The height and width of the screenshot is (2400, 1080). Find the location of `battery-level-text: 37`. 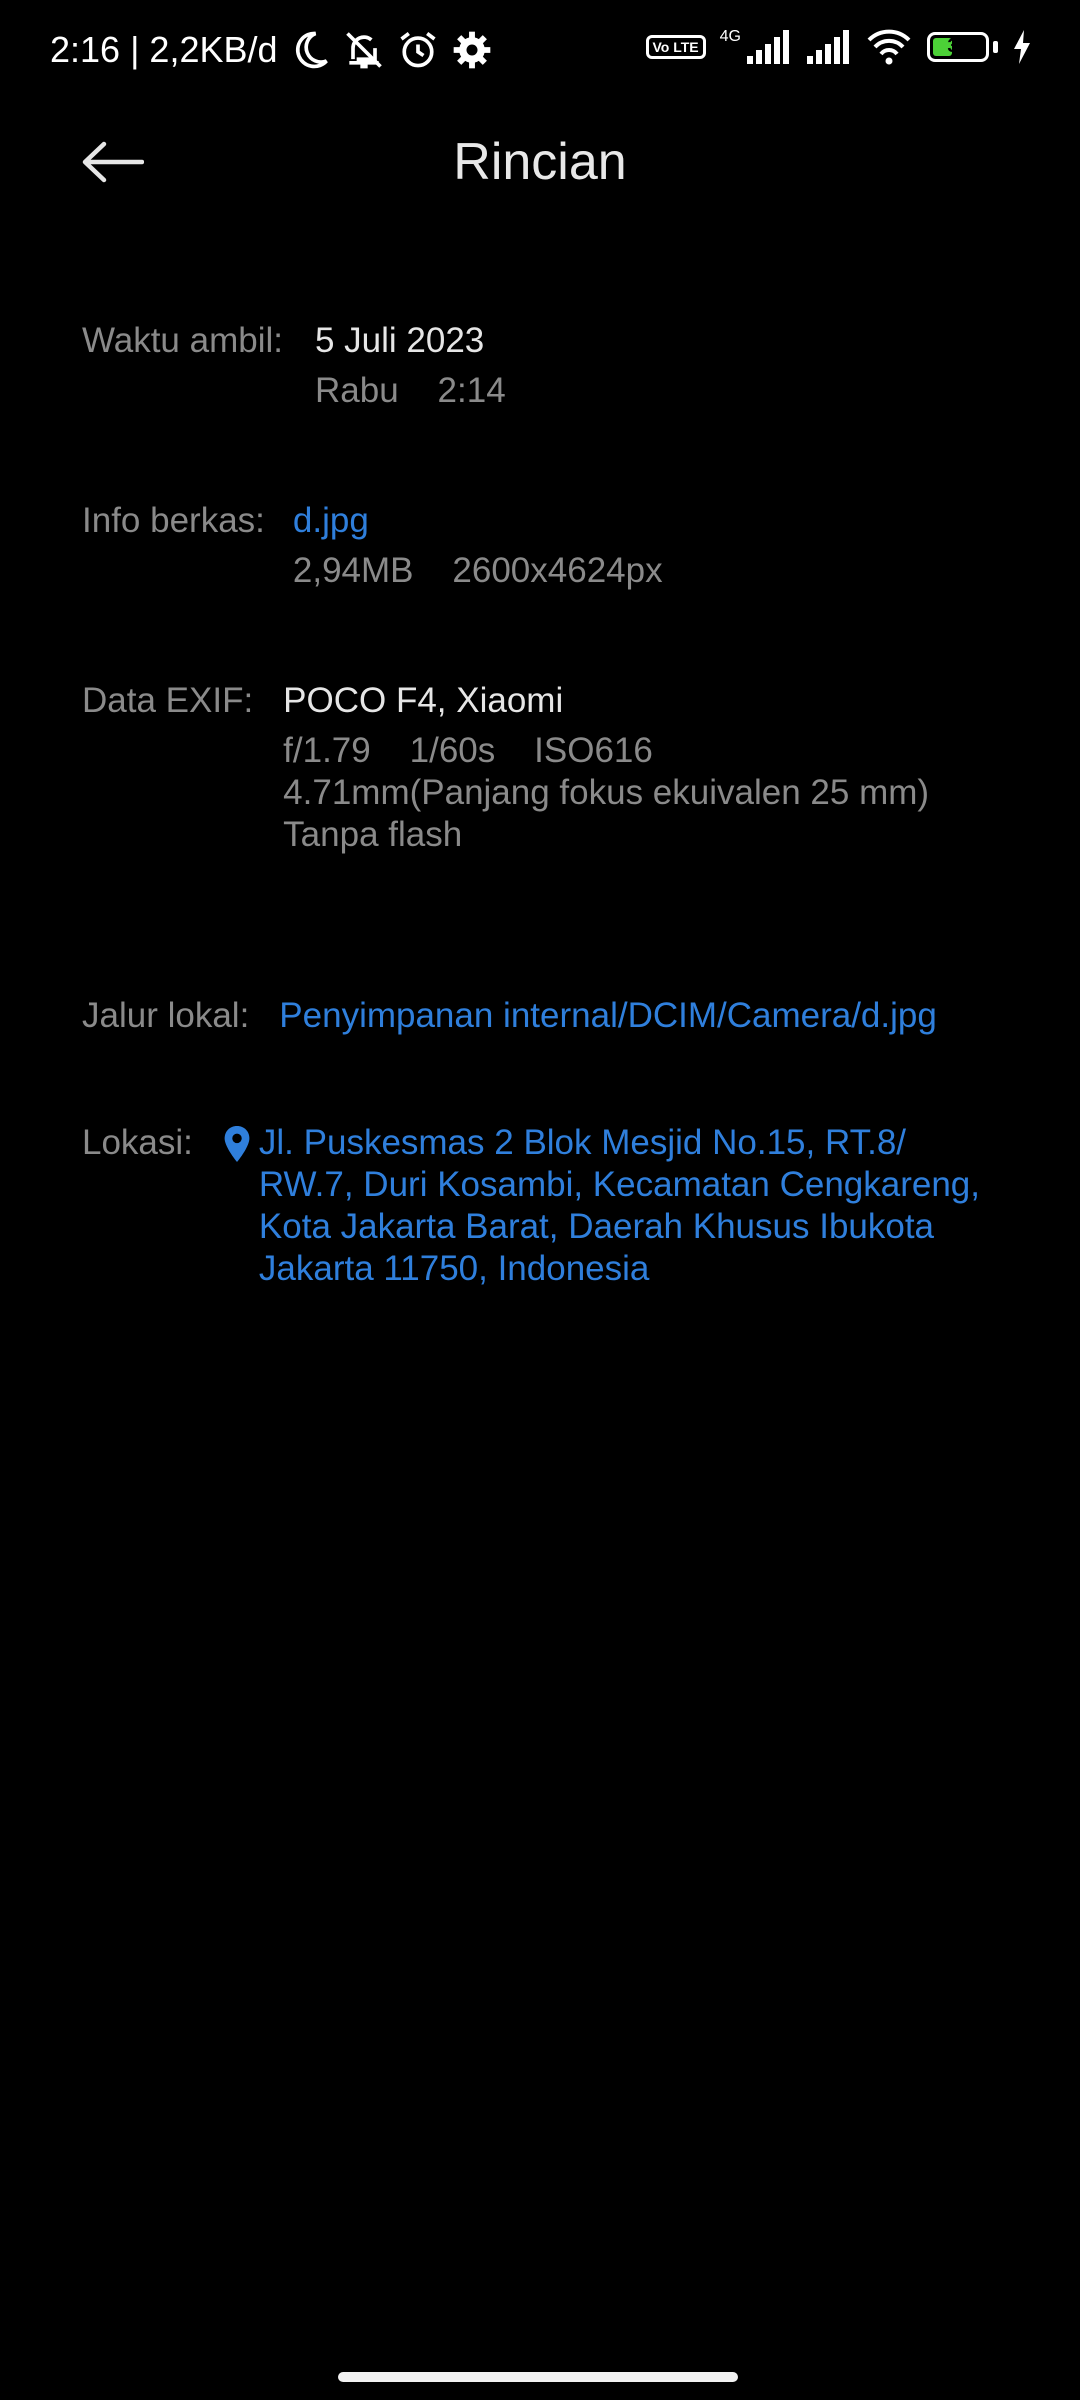

battery-level-text: 37 is located at coordinates (958, 46).